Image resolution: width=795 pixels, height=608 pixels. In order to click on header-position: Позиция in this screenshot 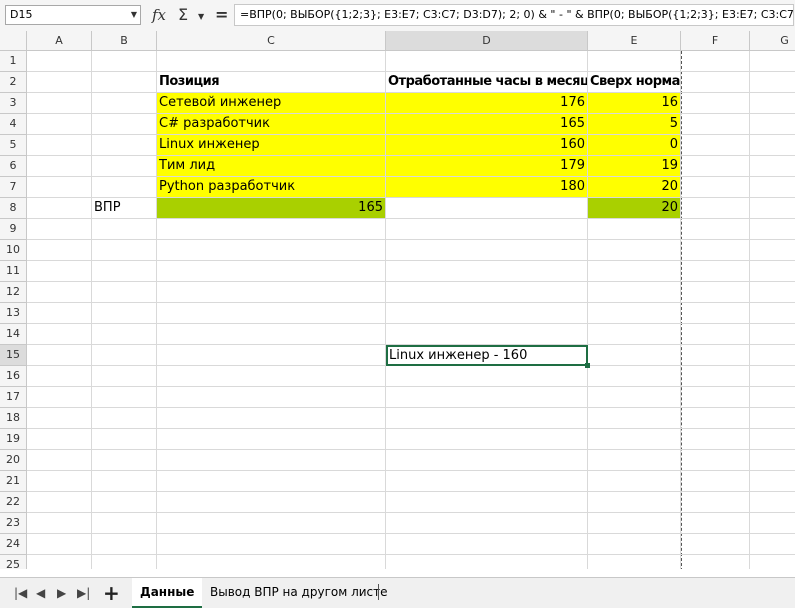, I will do `click(271, 82)`.